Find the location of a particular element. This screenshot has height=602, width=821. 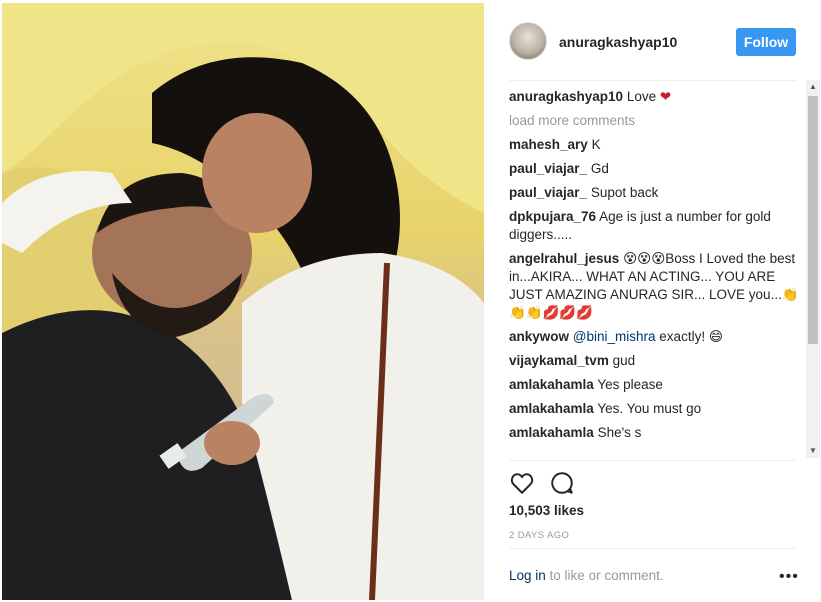

heart-outline-icon is located at coordinates (522, 483).